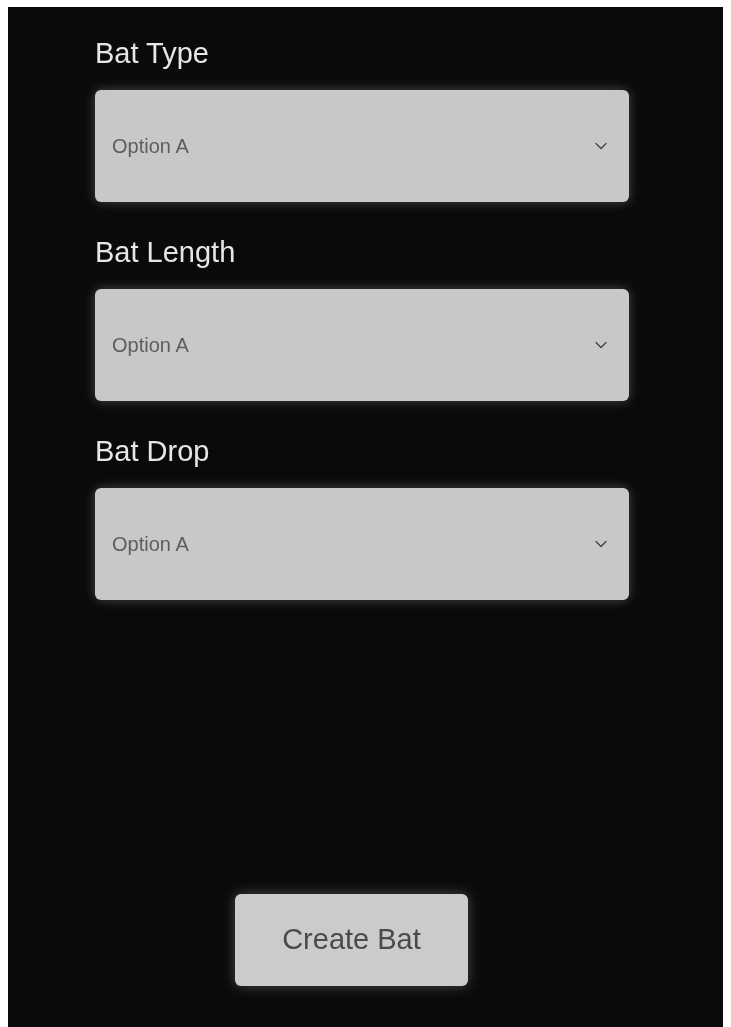  What do you see at coordinates (165, 252) in the screenshot?
I see `field-label: Bat Length` at bounding box center [165, 252].